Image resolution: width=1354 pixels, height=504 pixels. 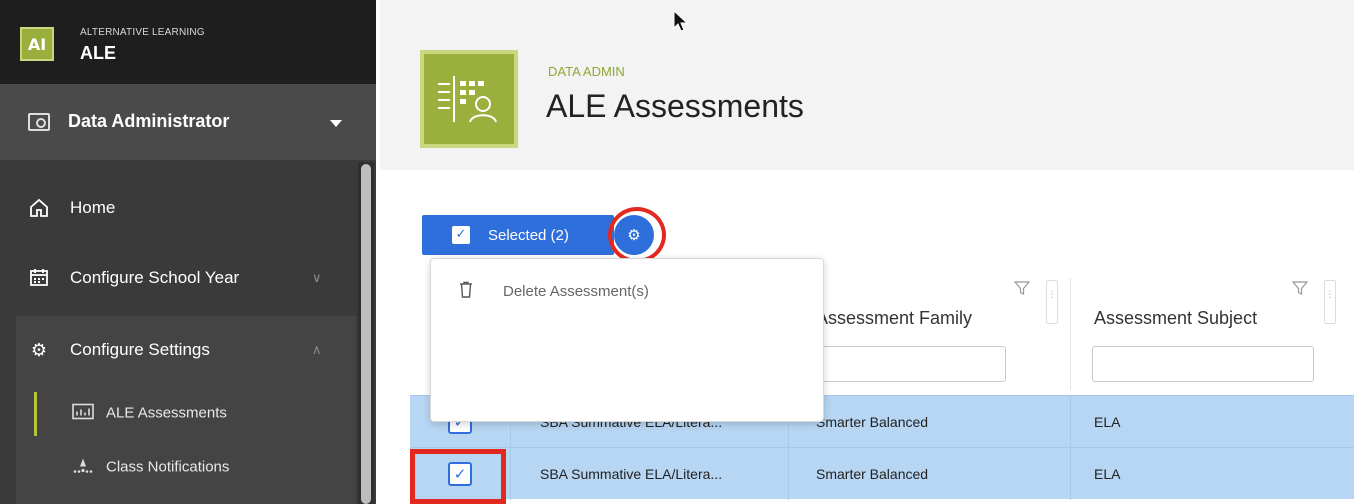 What do you see at coordinates (317, 277) in the screenshot?
I see `chevron-down-icon: ∨` at bounding box center [317, 277].